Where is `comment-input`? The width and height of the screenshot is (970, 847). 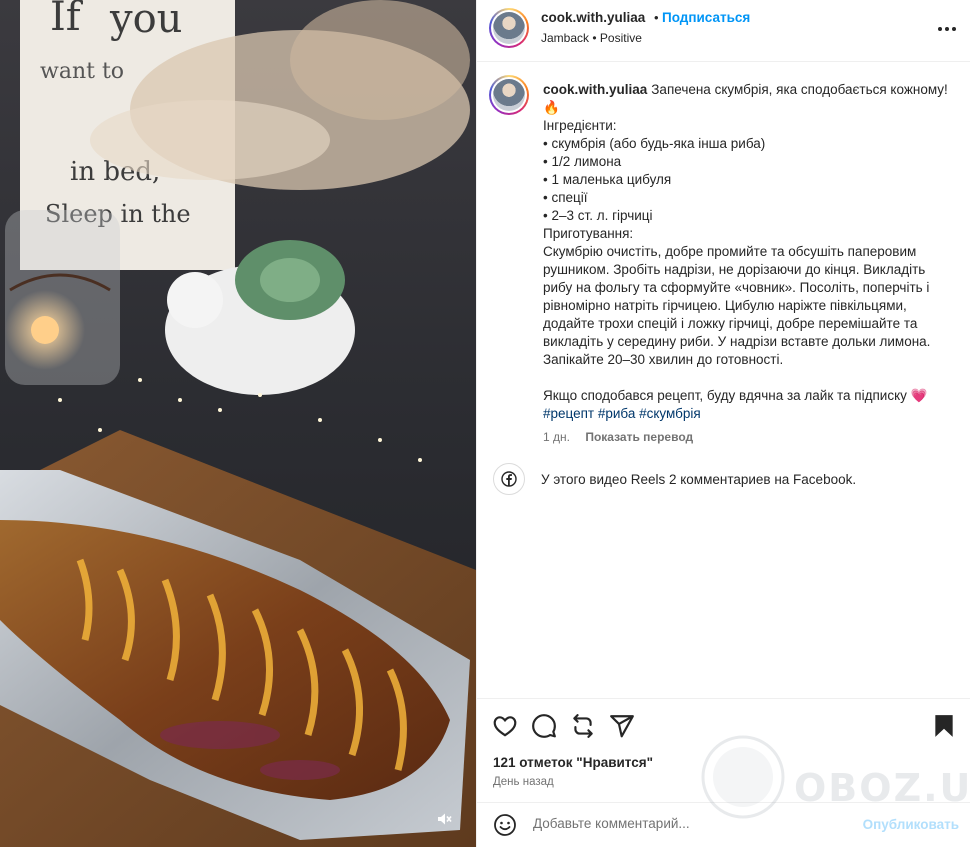 comment-input is located at coordinates (693, 823).